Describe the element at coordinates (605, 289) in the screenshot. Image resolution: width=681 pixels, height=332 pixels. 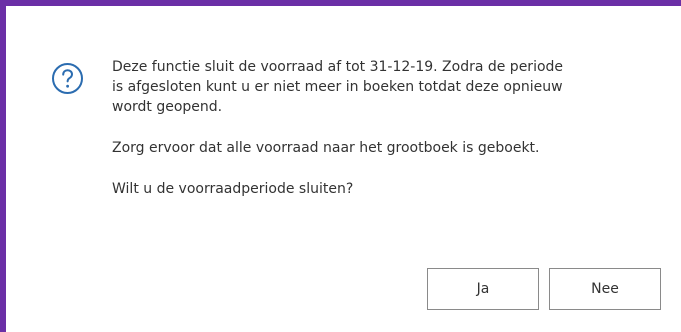
I see `no-button: Nee` at that location.